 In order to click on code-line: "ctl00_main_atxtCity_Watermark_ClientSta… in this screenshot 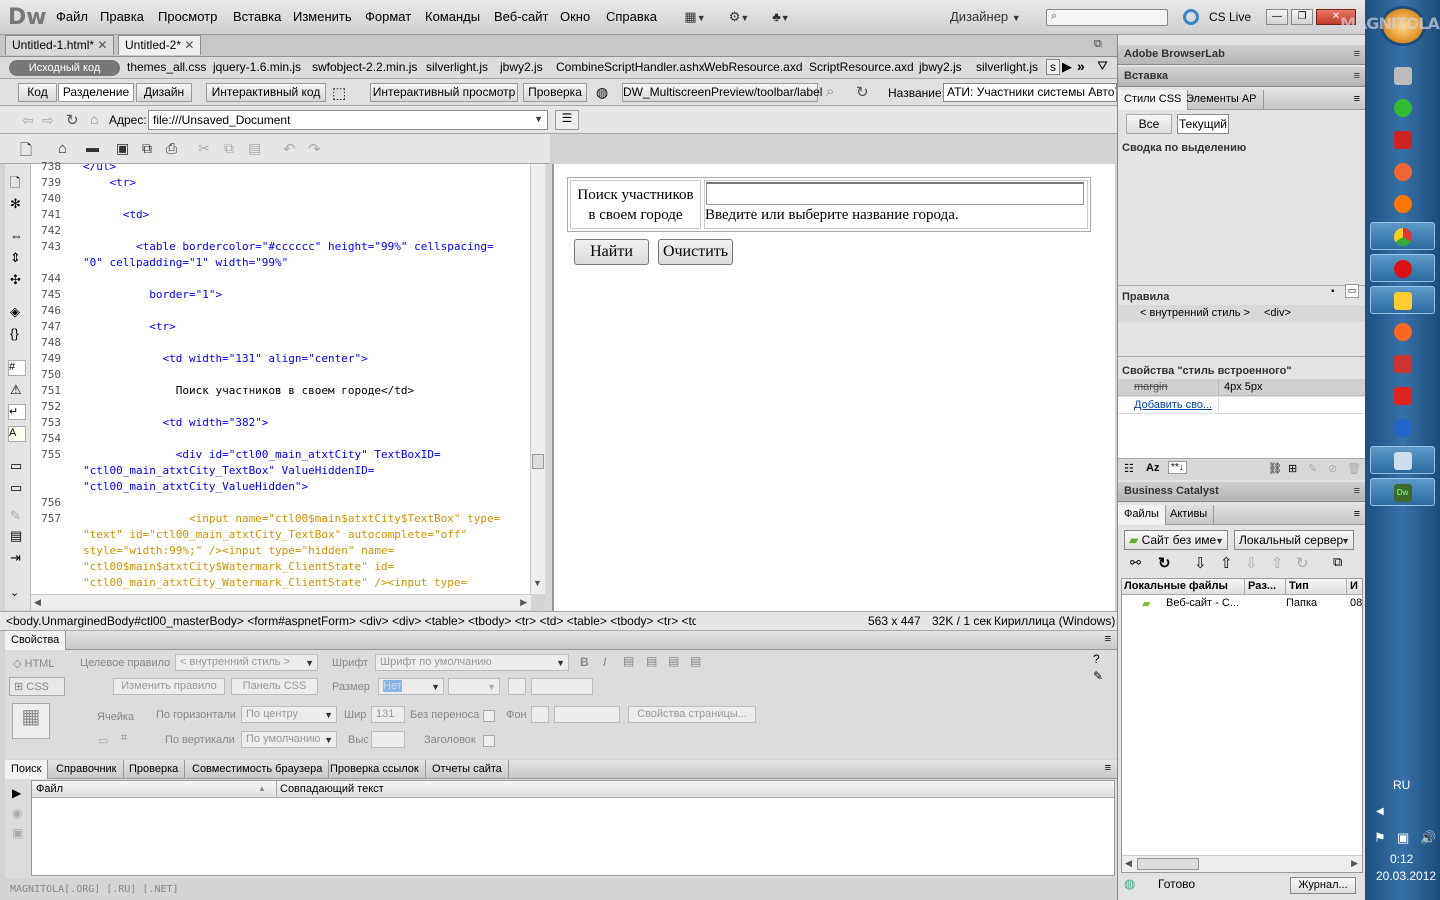, I will do `click(275, 582)`.